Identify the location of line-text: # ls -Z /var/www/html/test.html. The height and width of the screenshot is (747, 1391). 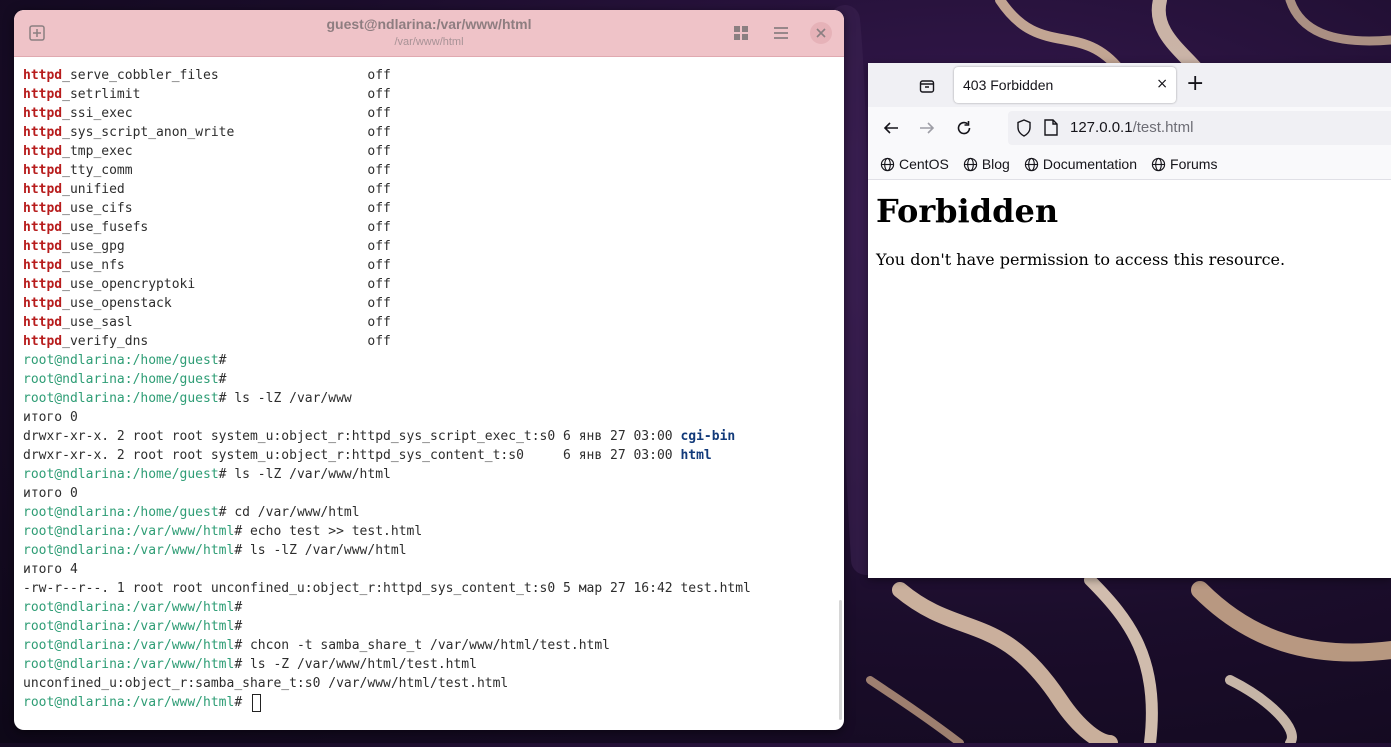
(355, 664).